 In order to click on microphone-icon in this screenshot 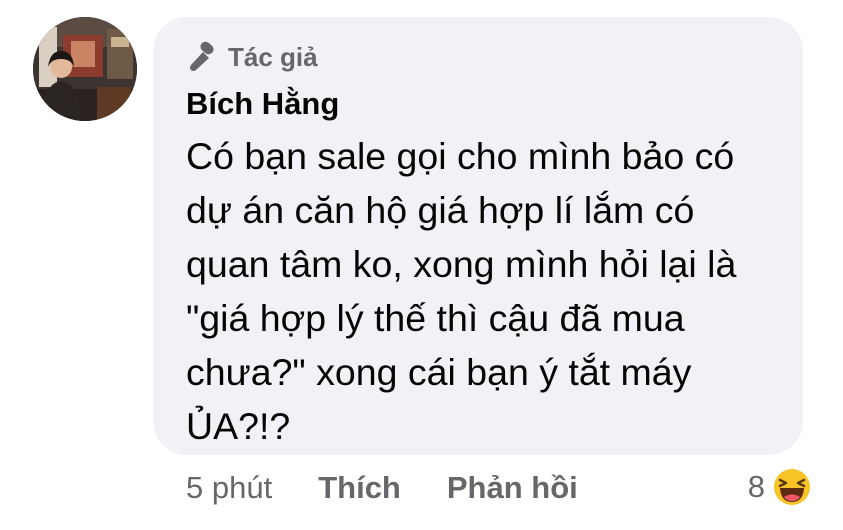, I will do `click(203, 57)`.